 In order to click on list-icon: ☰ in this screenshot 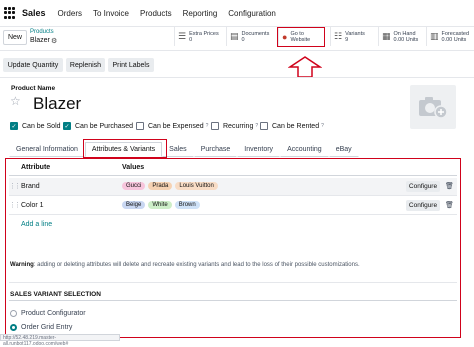, I will do `click(182, 36)`.